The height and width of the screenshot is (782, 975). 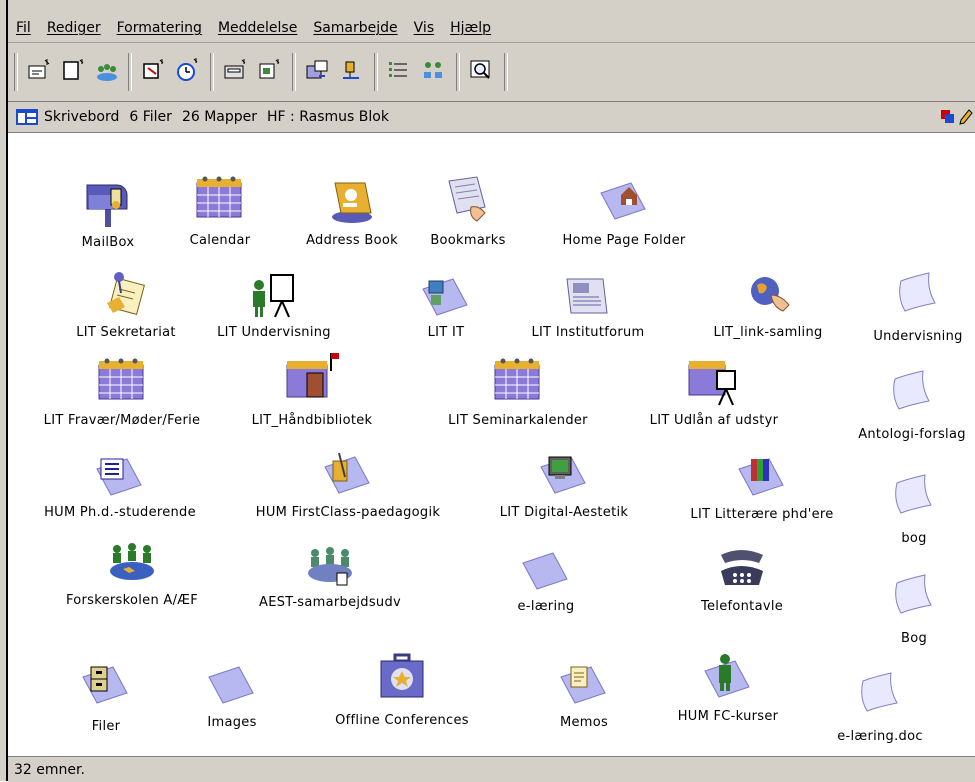 What do you see at coordinates (402, 689) in the screenshot?
I see `offline-conferences-item: Offline Conferences` at bounding box center [402, 689].